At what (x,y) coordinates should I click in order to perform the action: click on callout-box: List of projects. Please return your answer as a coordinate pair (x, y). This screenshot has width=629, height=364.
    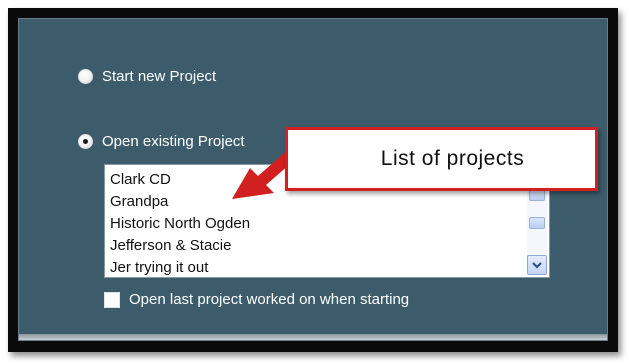
    Looking at the image, I should click on (441, 159).